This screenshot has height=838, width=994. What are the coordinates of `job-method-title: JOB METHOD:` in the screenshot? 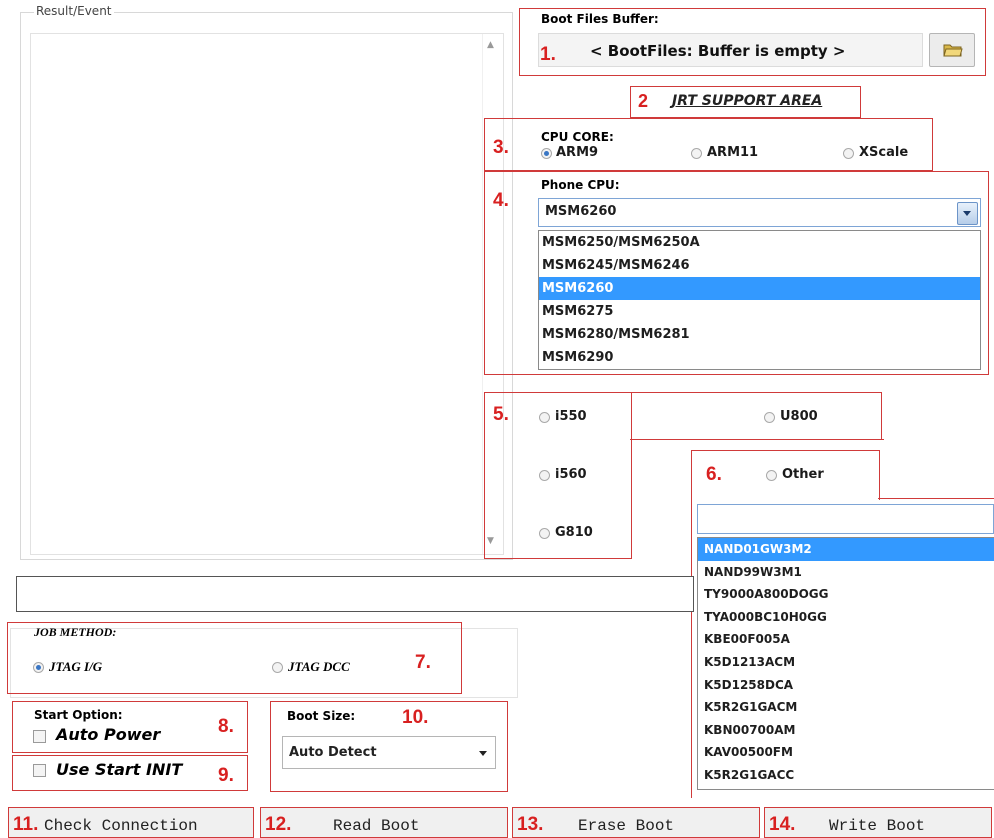 It's located at (75, 632).